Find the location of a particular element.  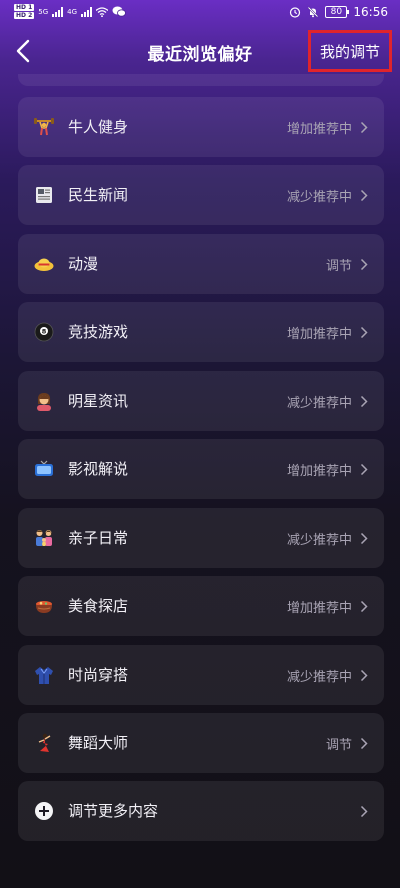

list-item: 舞蹈大师 调节 is located at coordinates (201, 743).